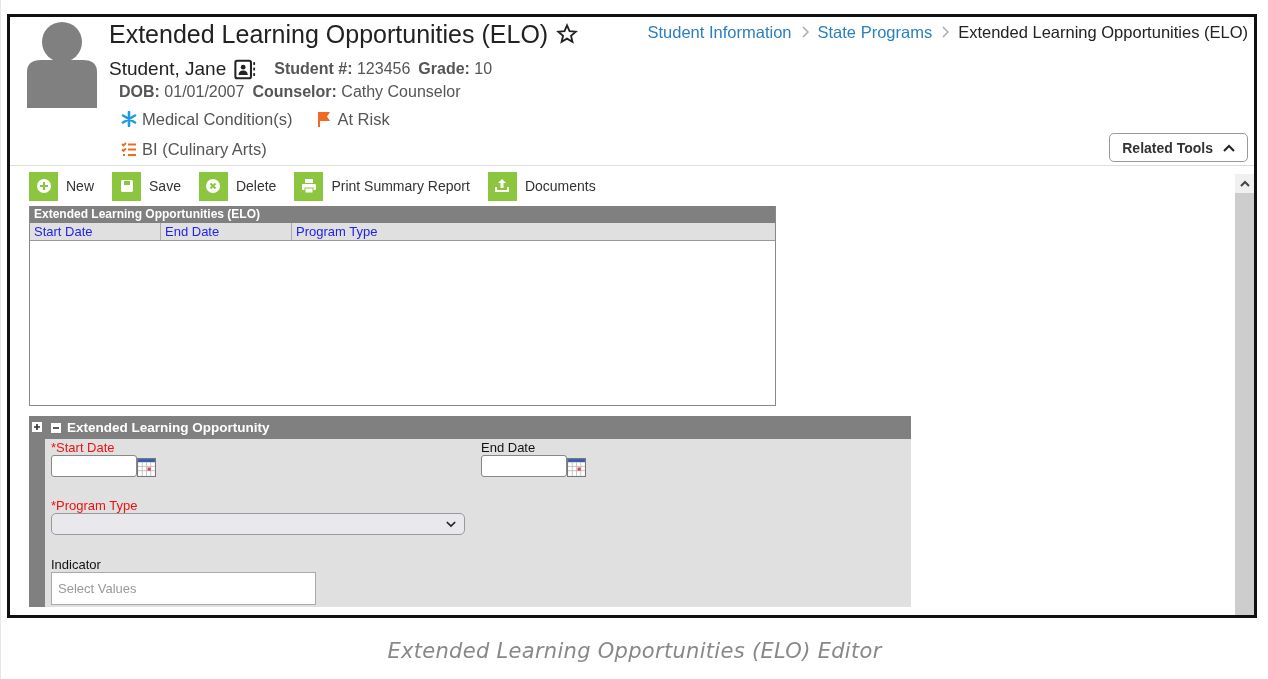 The width and height of the screenshot is (1268, 679). What do you see at coordinates (95, 231) in the screenshot?
I see `column-header: Start Date` at bounding box center [95, 231].